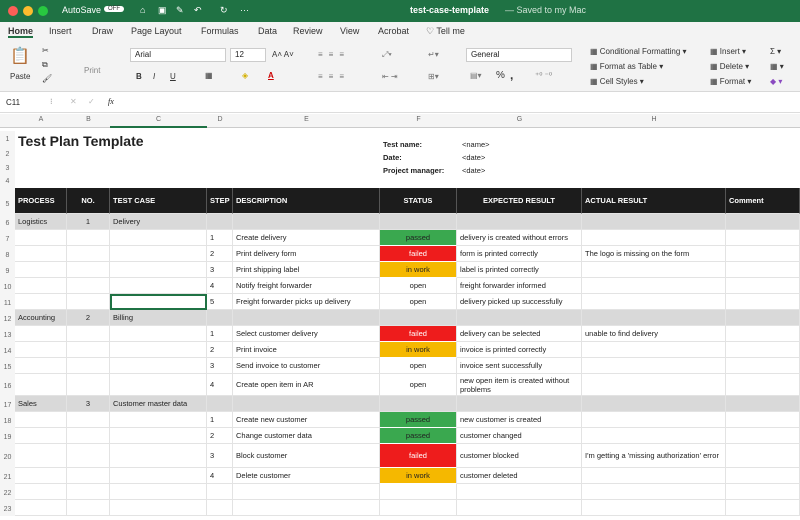  I want to click on description-cell: Create open item in AR, so click(306, 385).